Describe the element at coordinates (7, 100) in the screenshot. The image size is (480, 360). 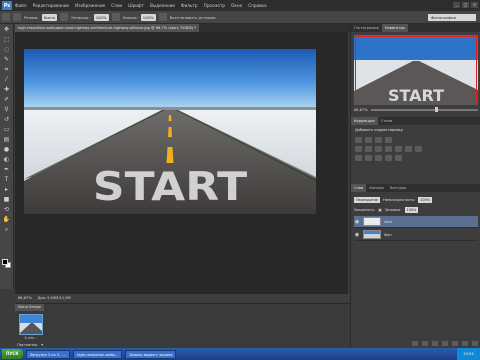
I see `brush-tool-icon: ✐` at that location.